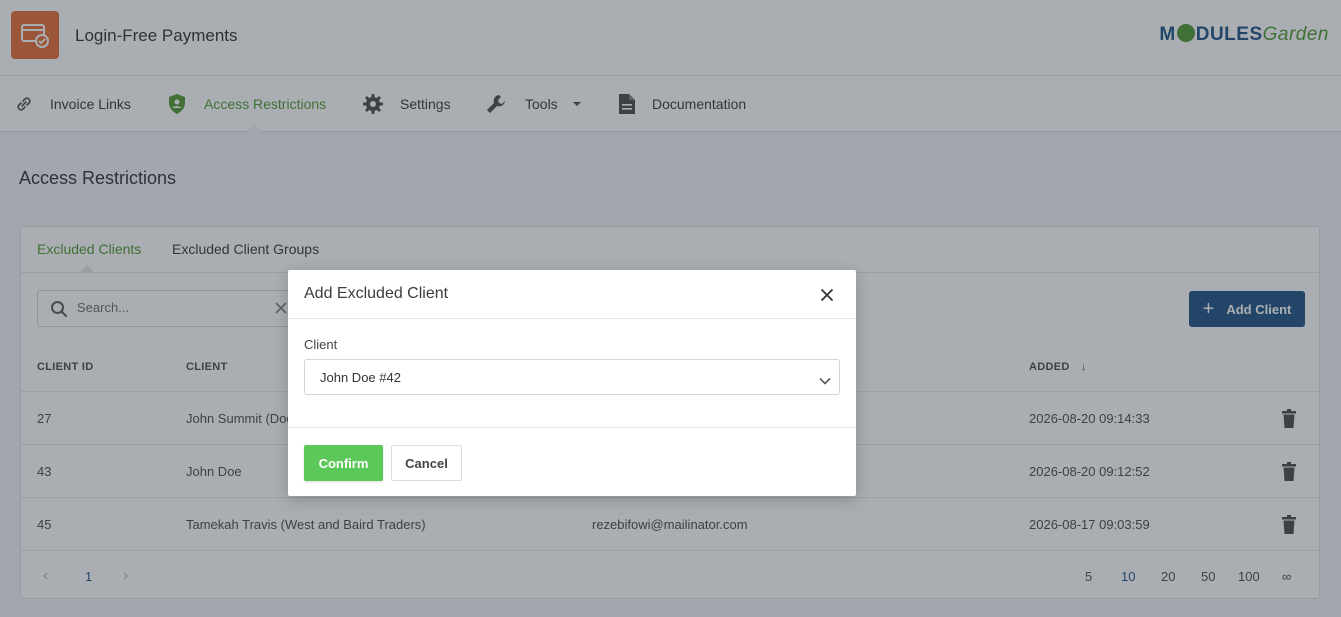 This screenshot has width=1341, height=617. I want to click on chevron-down-icon, so click(825, 380).